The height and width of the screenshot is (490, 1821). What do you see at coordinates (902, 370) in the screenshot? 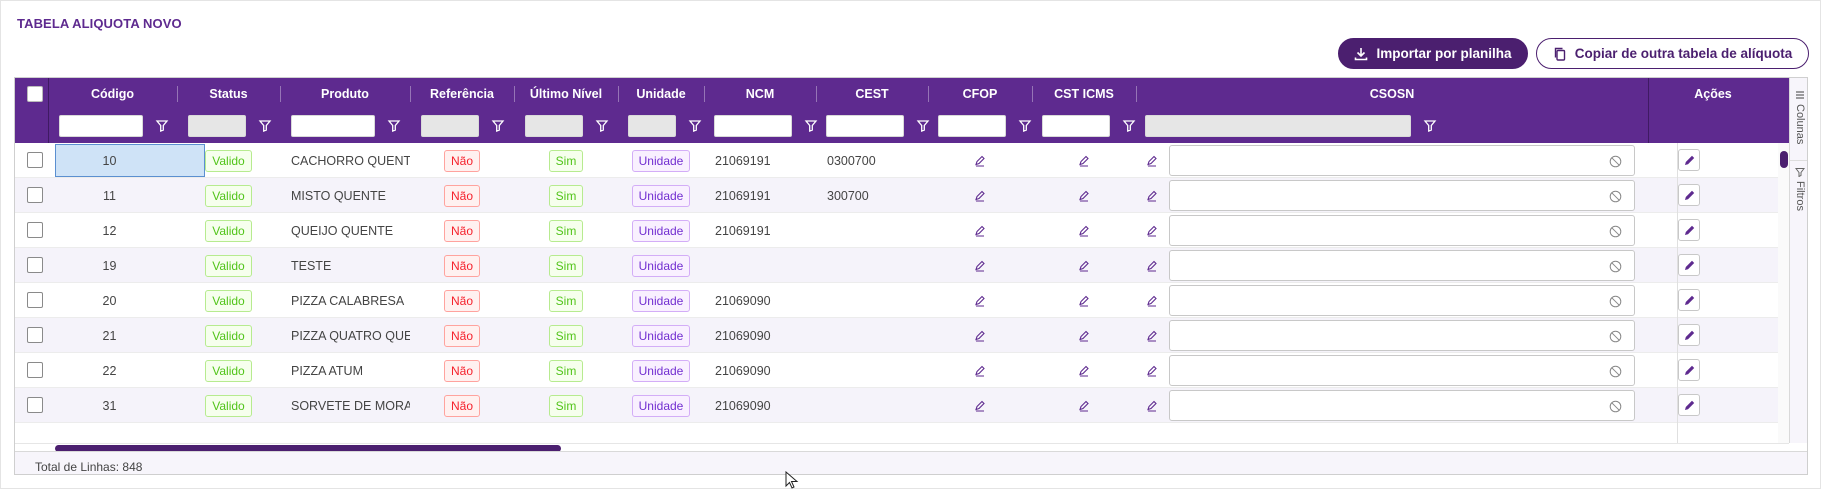
I see `table-row: 22 Valido PIZZA ATUM Não Sim Unidade 21069090` at bounding box center [902, 370].